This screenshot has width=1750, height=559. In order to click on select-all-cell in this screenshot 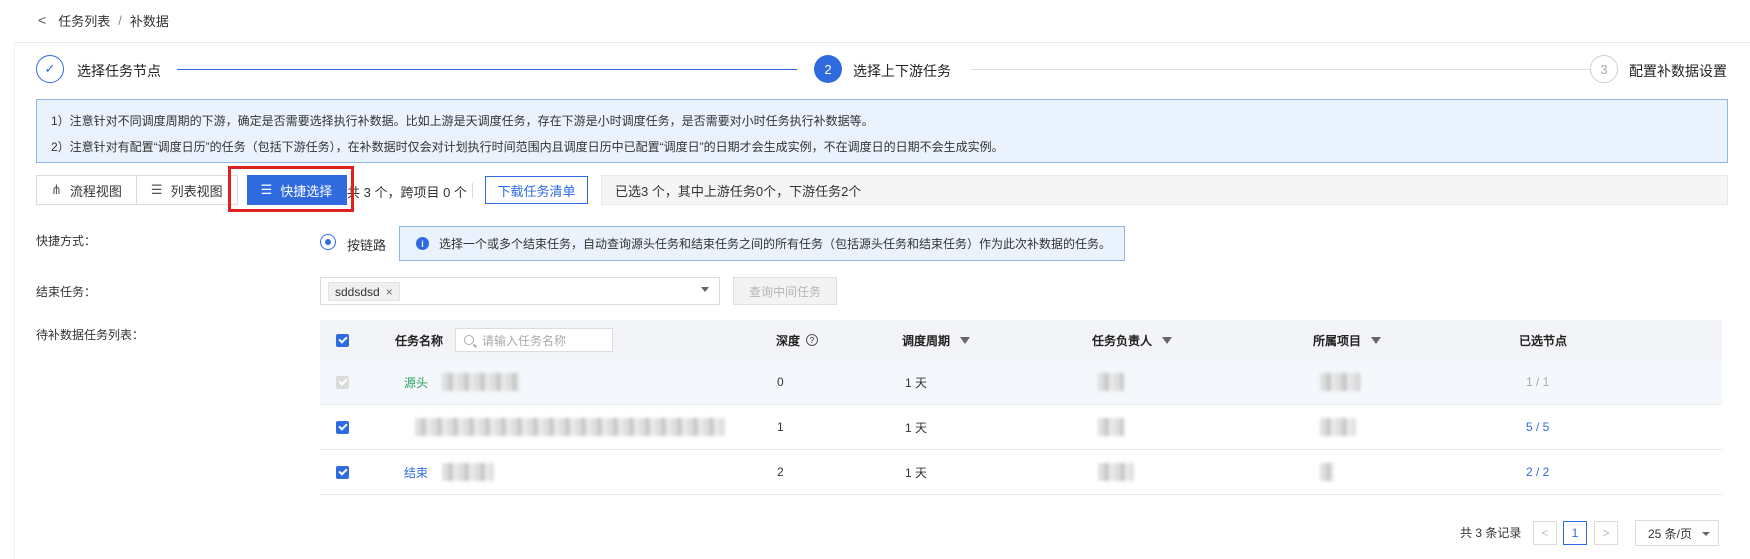, I will do `click(342, 340)`.